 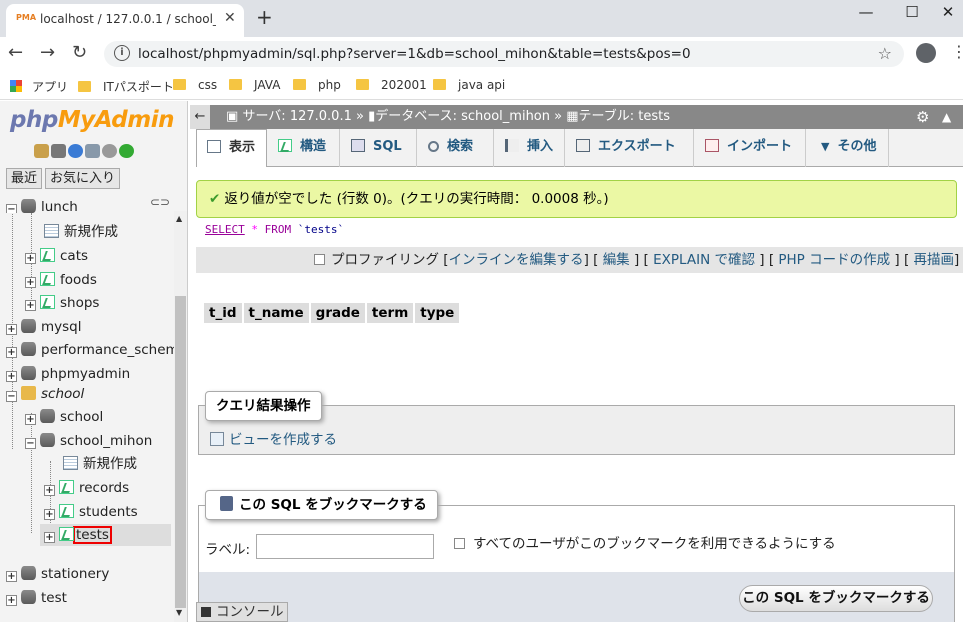 What do you see at coordinates (645, 542) in the screenshot?
I see `all-users-checkbox: すべてのユーザがこのブックマークを利用できるようにする` at bounding box center [645, 542].